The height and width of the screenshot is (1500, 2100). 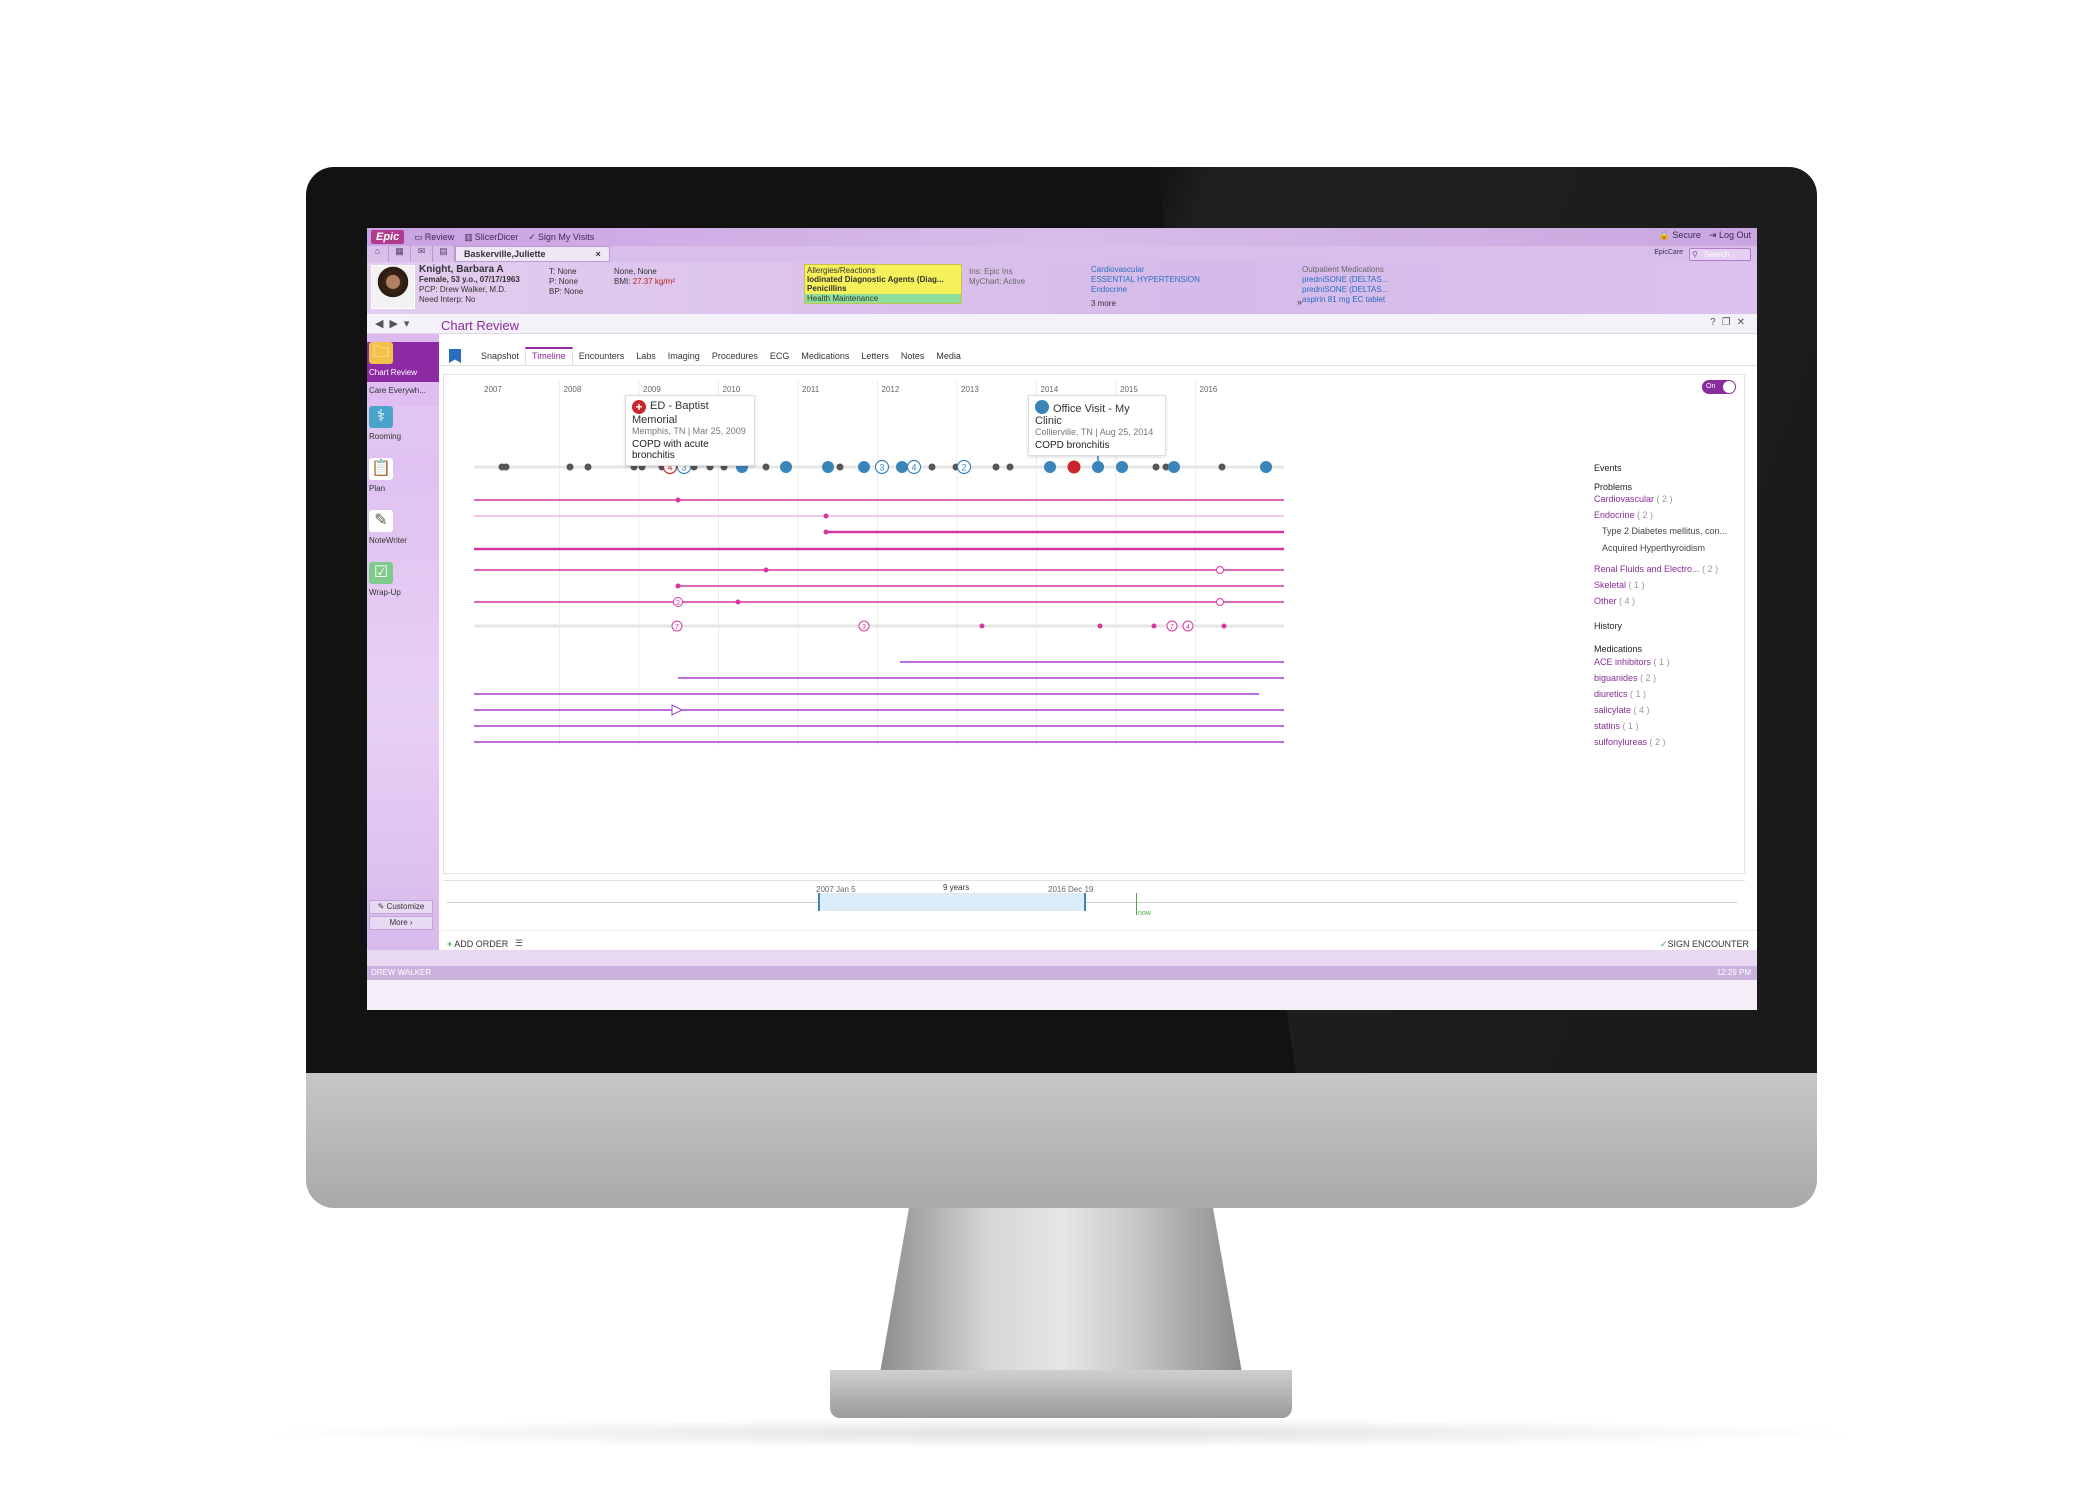 I want to click on history-badge-text: 7, so click(x=677, y=627).